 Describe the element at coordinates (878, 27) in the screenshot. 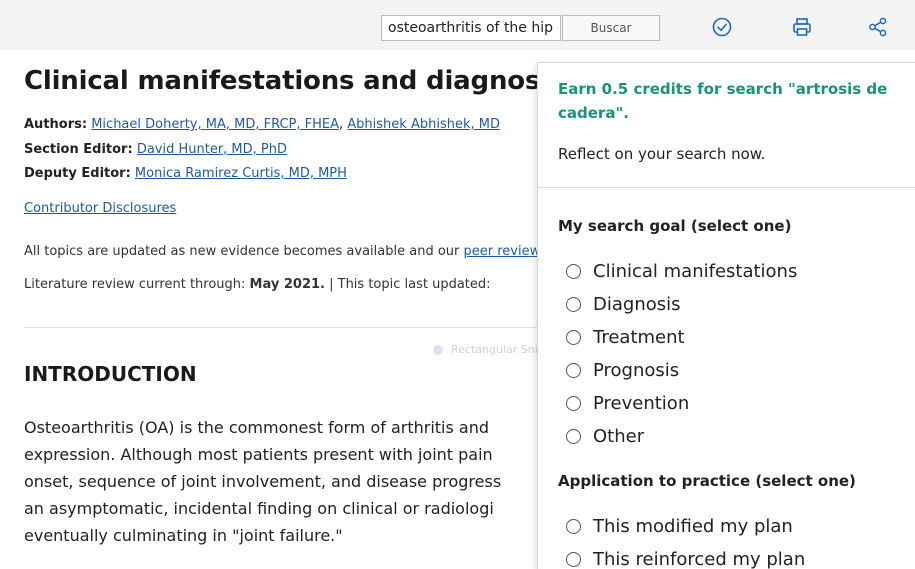

I see `share-icon` at that location.